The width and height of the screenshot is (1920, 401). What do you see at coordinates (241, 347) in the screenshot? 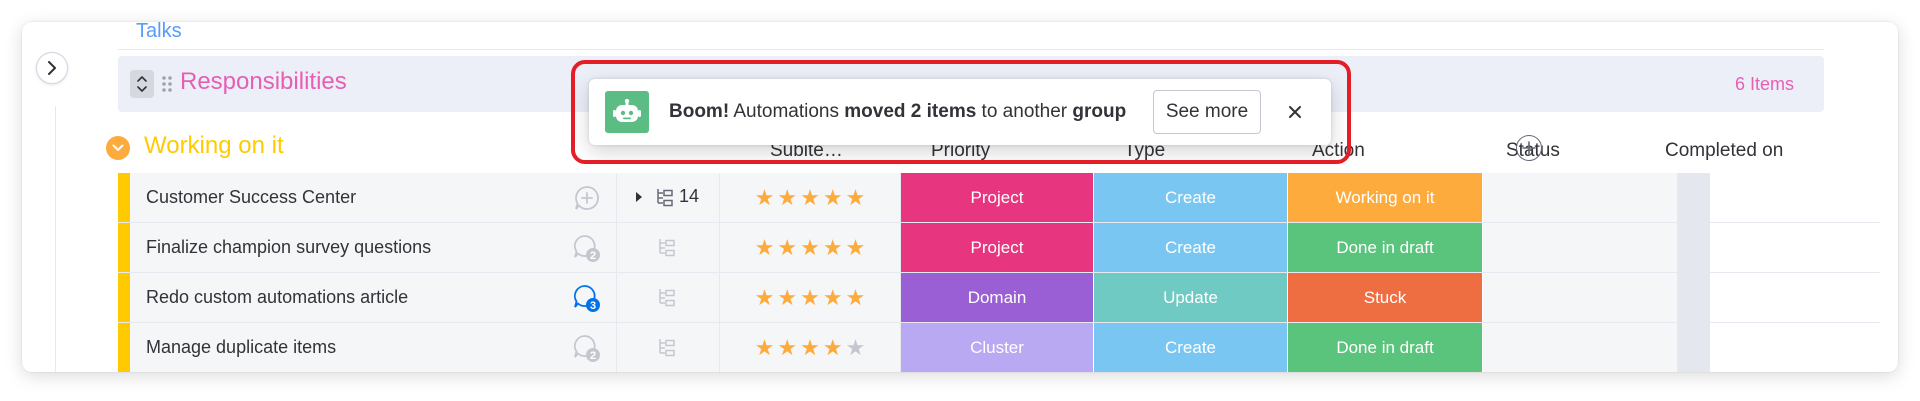
I see `item-name: Manage duplicate items` at bounding box center [241, 347].